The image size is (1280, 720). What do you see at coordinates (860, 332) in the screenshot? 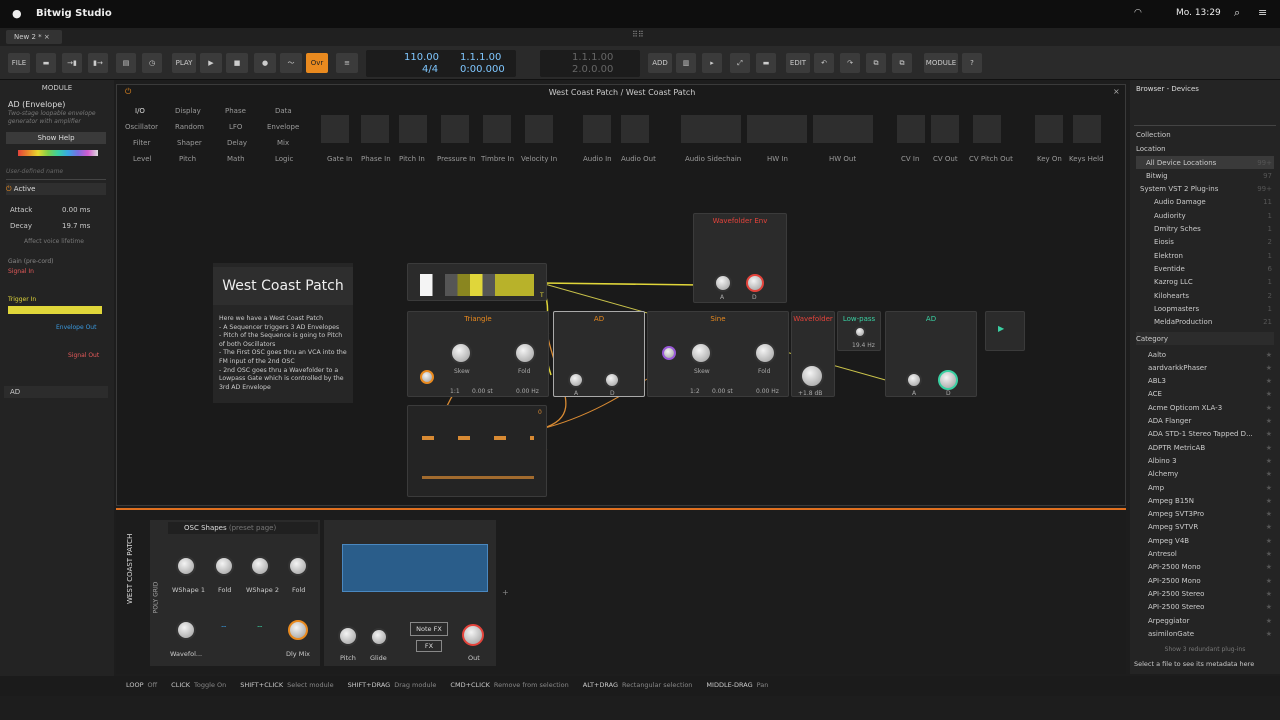
I see `cutoff-knob` at bounding box center [860, 332].